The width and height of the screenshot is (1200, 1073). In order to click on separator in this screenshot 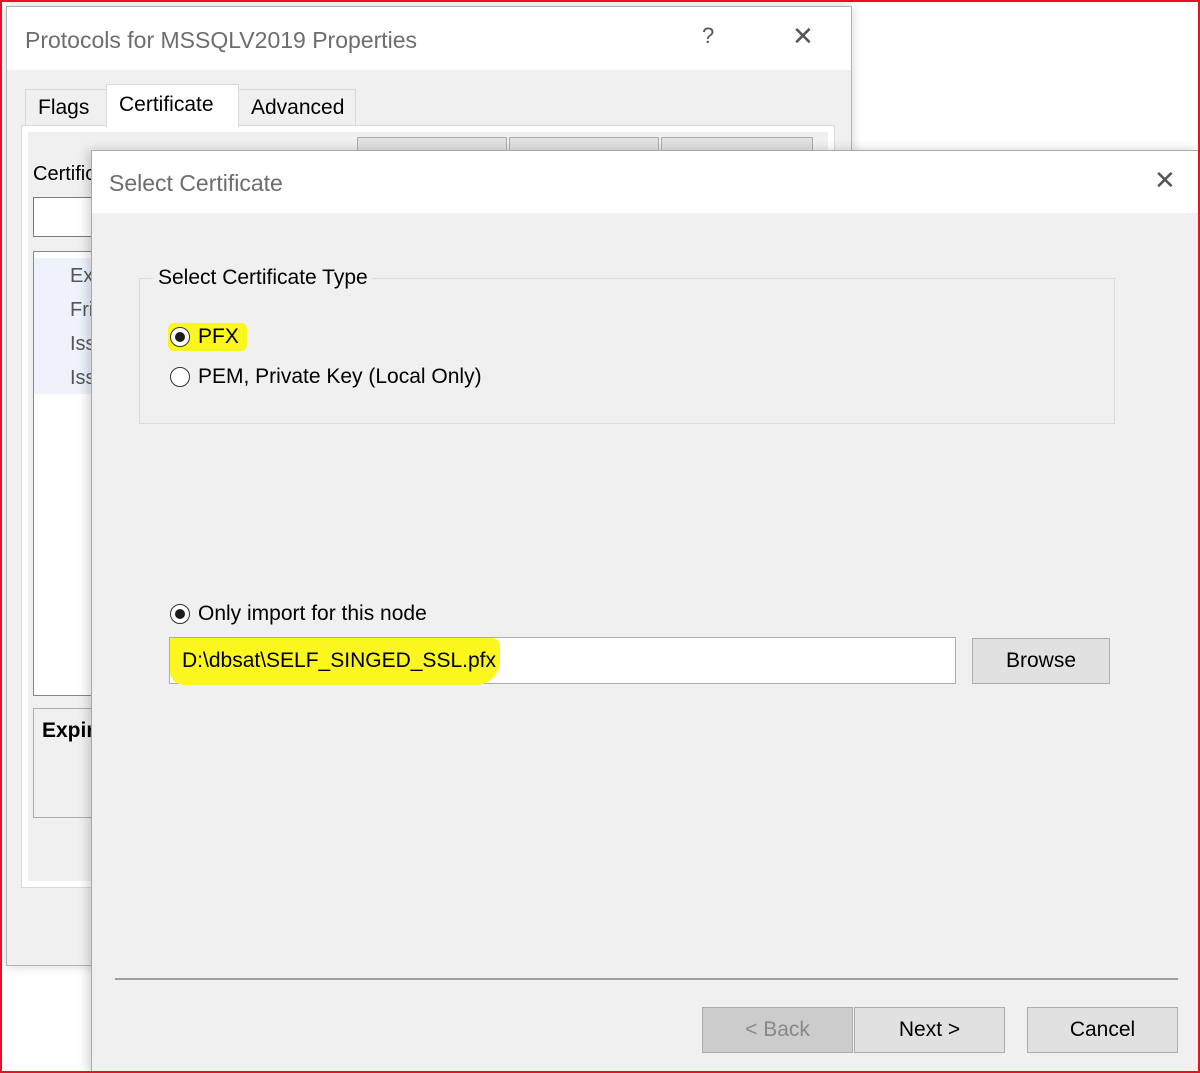, I will do `click(646, 979)`.